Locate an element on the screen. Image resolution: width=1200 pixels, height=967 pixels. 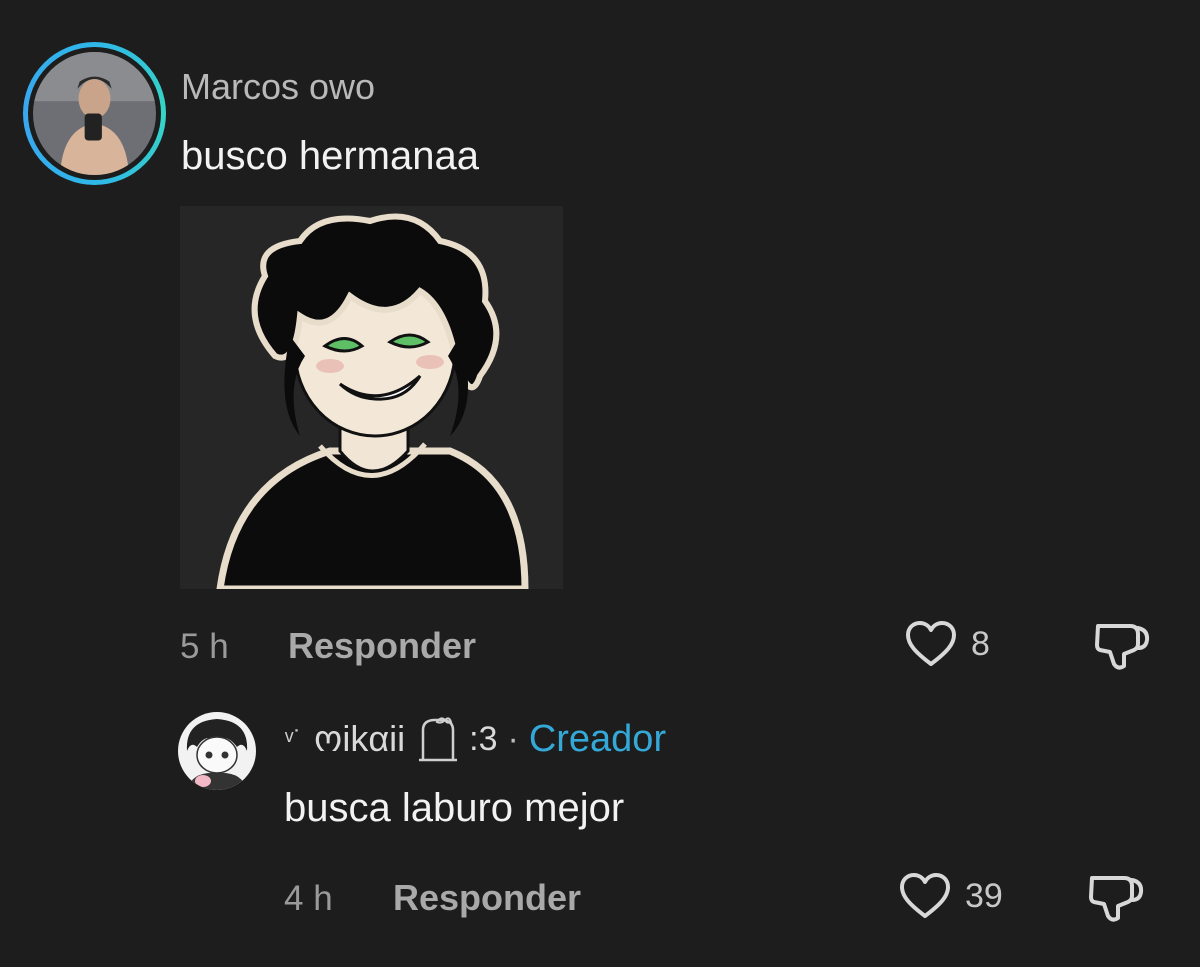
creator-badge: Creador is located at coordinates (597, 738).